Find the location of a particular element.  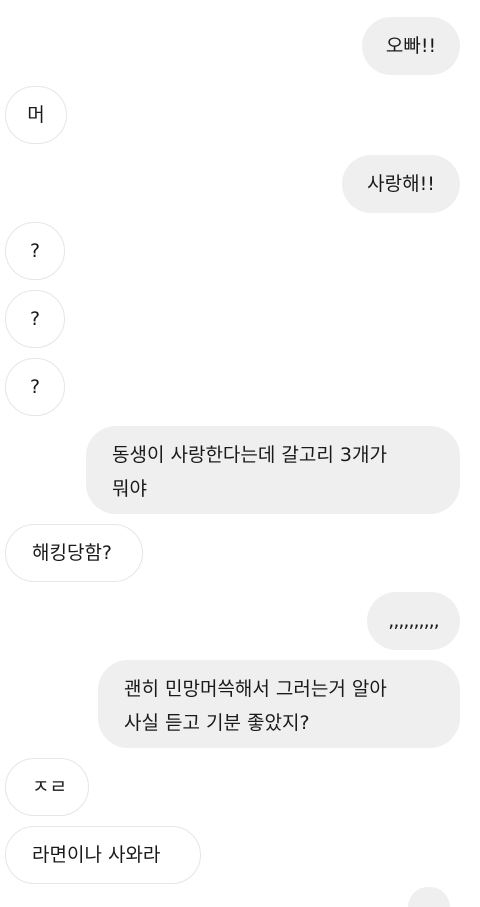

message-bubble-received: 라면이나 사와라 is located at coordinates (103, 855).